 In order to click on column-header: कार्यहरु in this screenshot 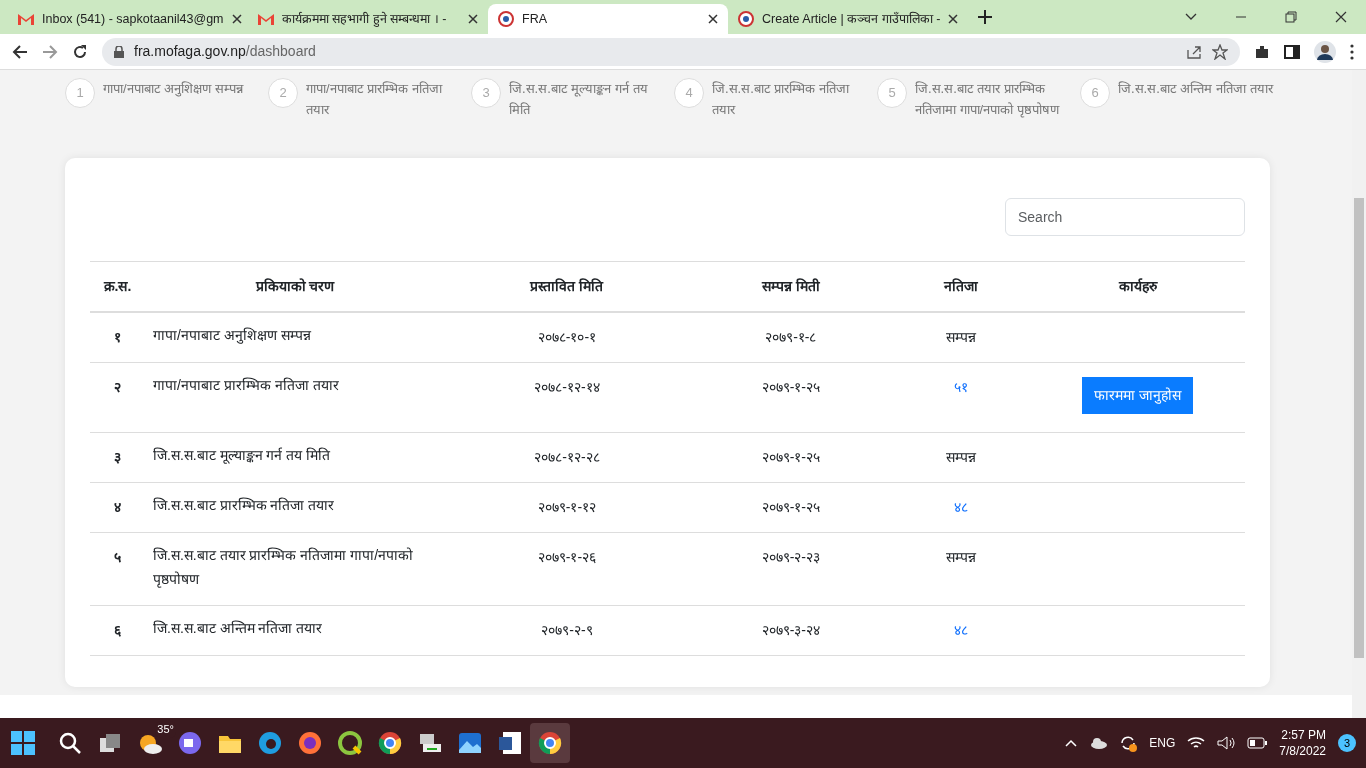, I will do `click(1137, 286)`.